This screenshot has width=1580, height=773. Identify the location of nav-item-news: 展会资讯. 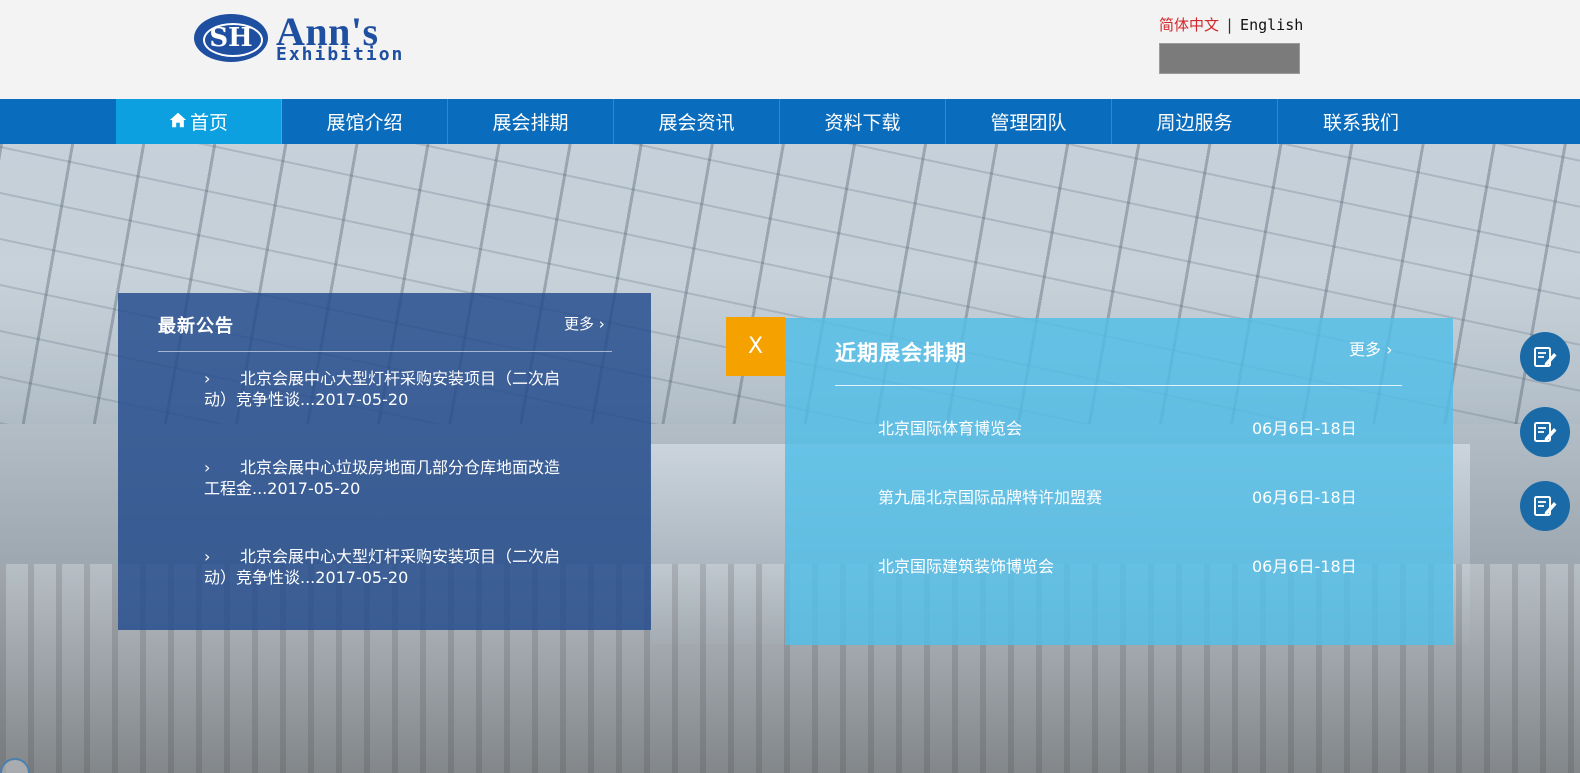
(697, 121).